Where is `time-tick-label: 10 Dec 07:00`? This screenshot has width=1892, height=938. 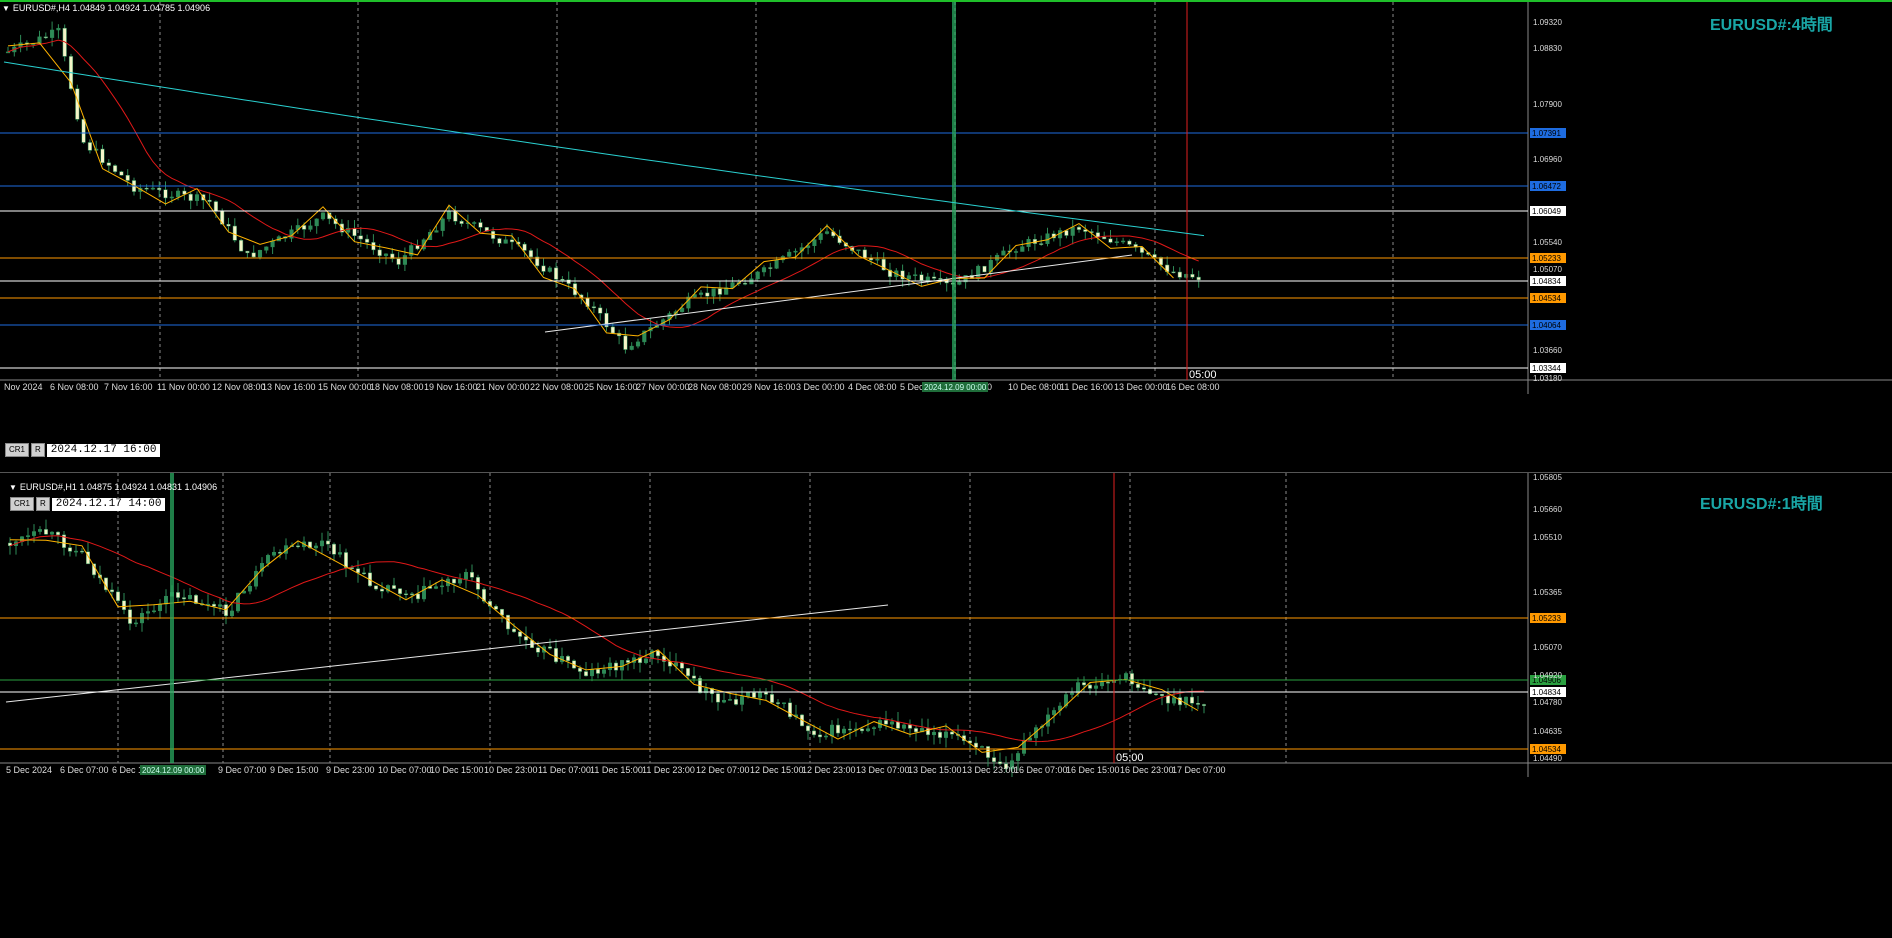 time-tick-label: 10 Dec 07:00 is located at coordinates (405, 770).